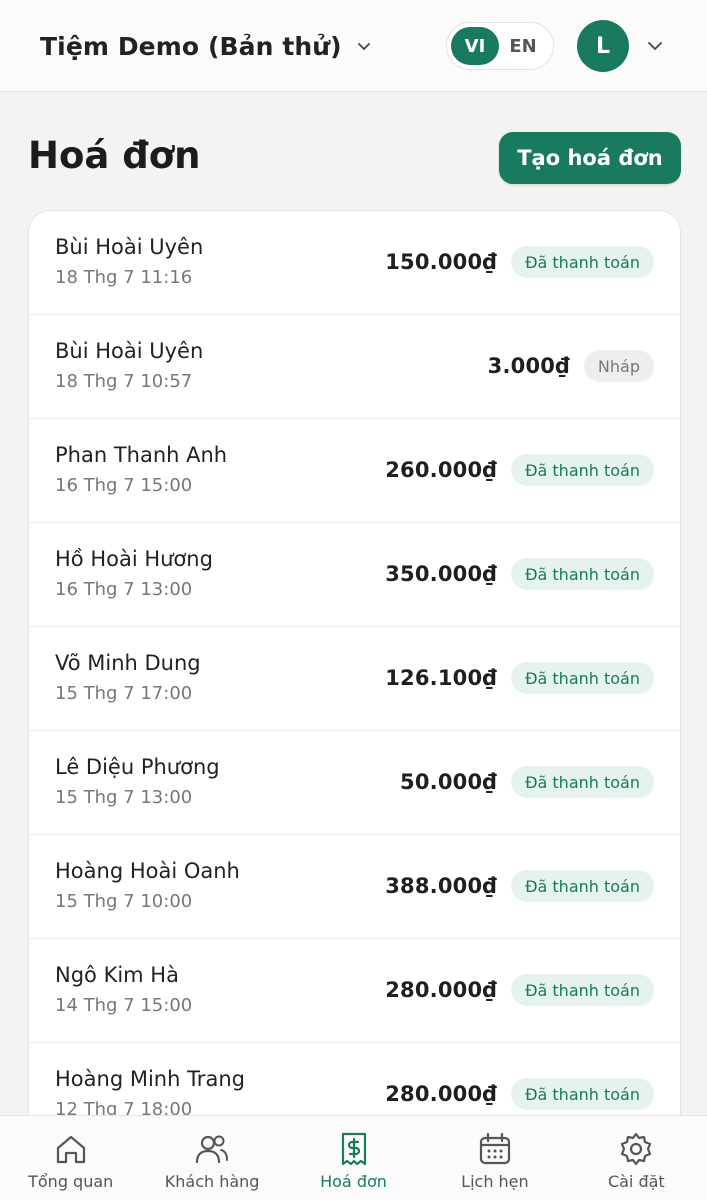 The height and width of the screenshot is (1200, 707). I want to click on language-toggle: VI EN, so click(500, 46).